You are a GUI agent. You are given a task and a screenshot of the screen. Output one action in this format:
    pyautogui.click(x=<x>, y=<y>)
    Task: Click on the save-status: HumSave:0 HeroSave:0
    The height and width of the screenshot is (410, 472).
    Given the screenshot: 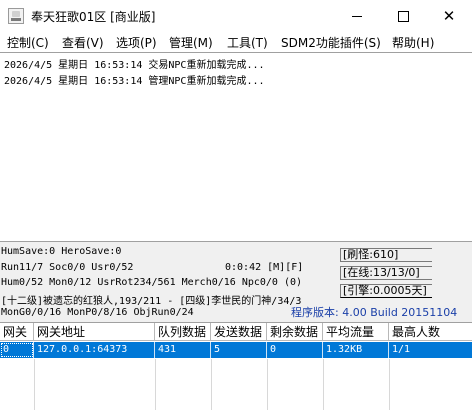 What is the action you would take?
    pyautogui.click(x=61, y=251)
    